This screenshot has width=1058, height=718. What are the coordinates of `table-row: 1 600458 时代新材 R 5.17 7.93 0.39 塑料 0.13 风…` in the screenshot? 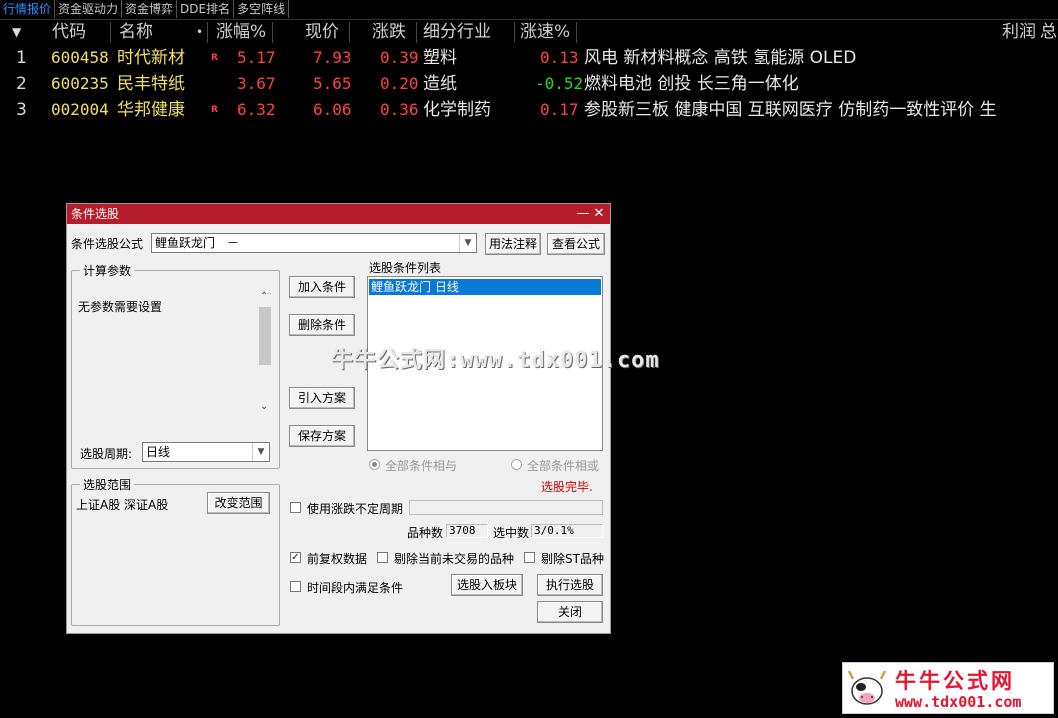 It's located at (529, 58).